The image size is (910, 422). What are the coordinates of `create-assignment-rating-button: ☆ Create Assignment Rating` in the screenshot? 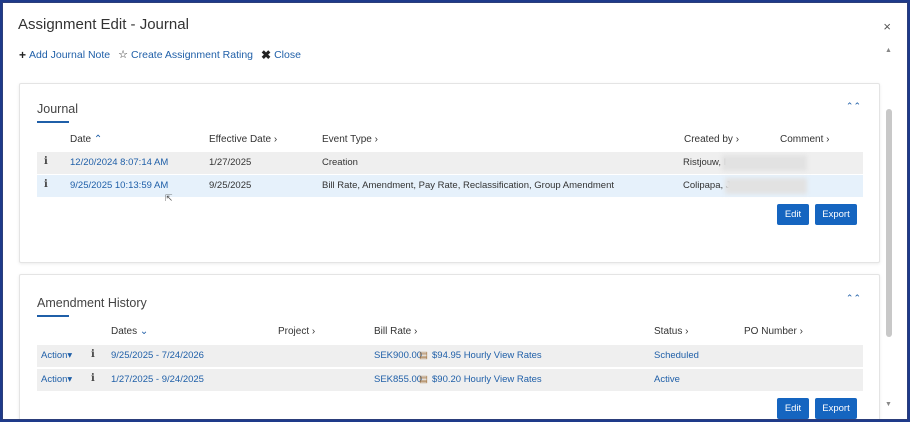 It's located at (185, 55).